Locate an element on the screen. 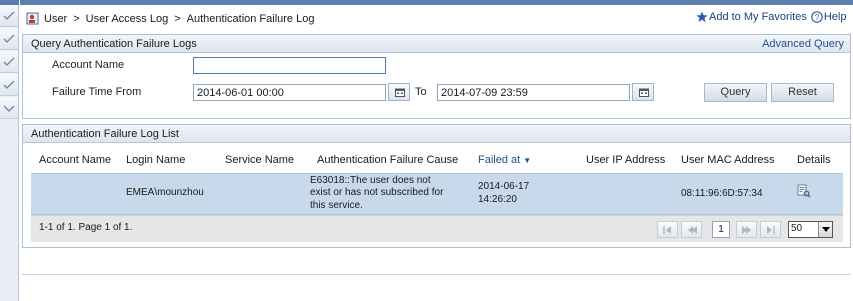  star-icon is located at coordinates (702, 17).